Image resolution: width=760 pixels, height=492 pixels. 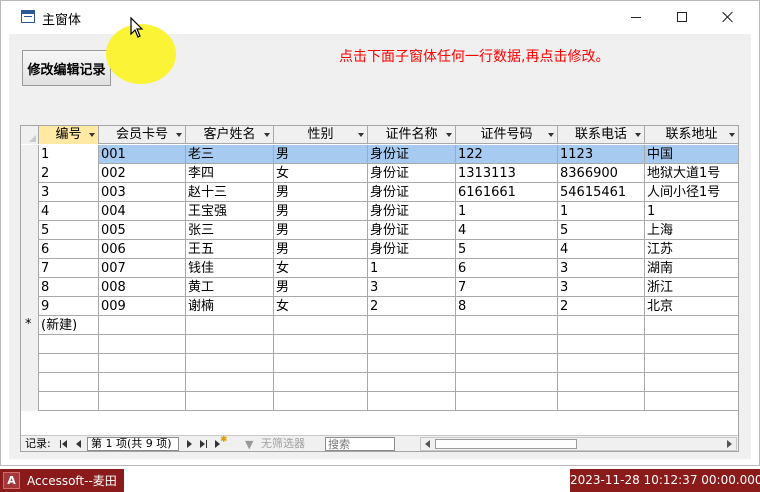 What do you see at coordinates (729, 444) in the screenshot?
I see `scroll-right-arrow-icon` at bounding box center [729, 444].